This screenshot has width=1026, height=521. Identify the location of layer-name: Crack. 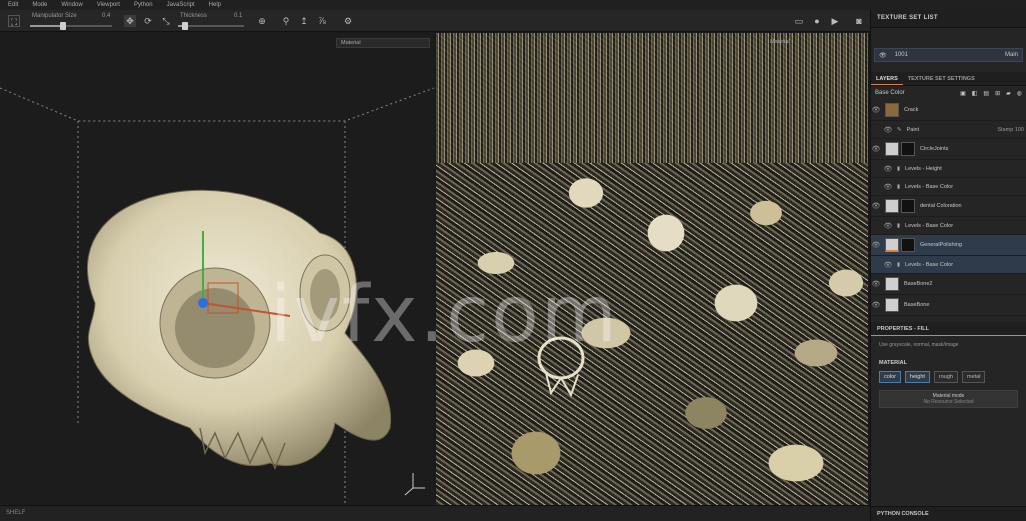
(911, 110).